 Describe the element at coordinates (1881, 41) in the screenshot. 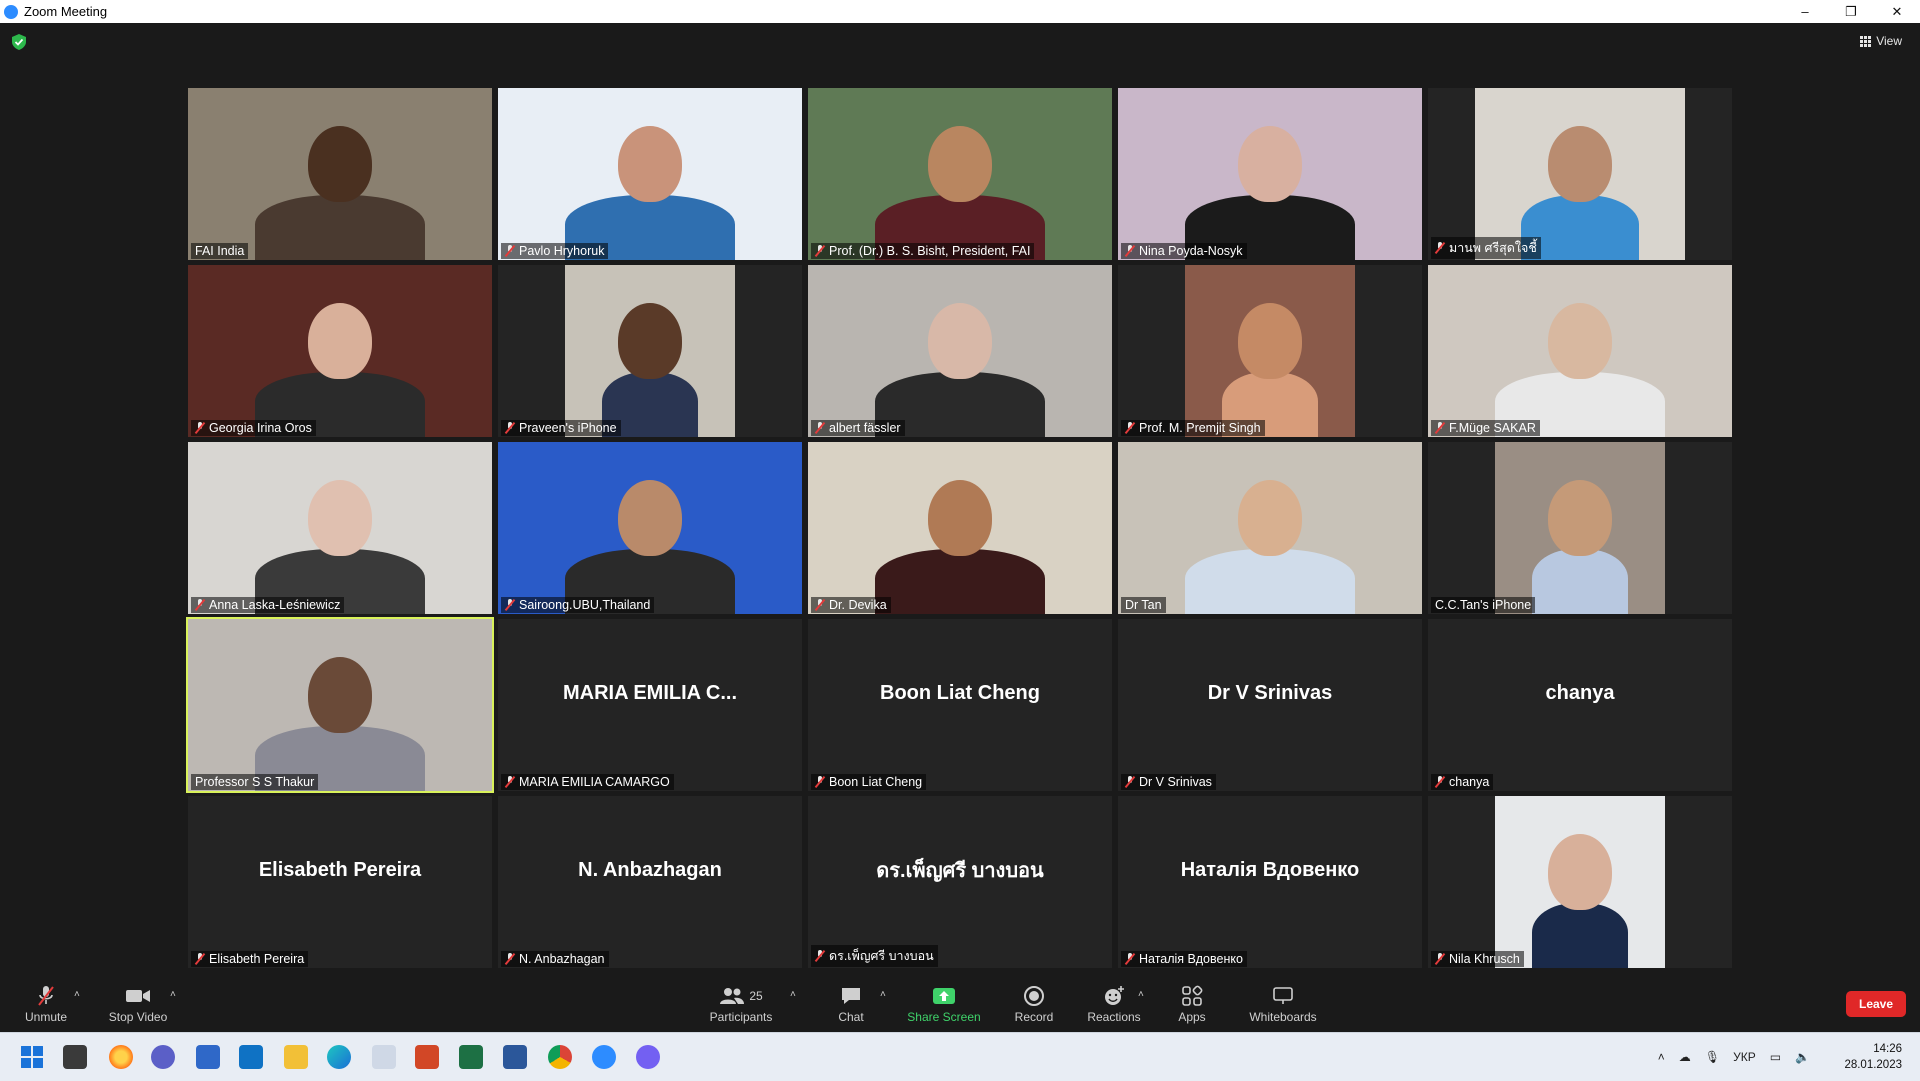

I see `view-button: View` at that location.